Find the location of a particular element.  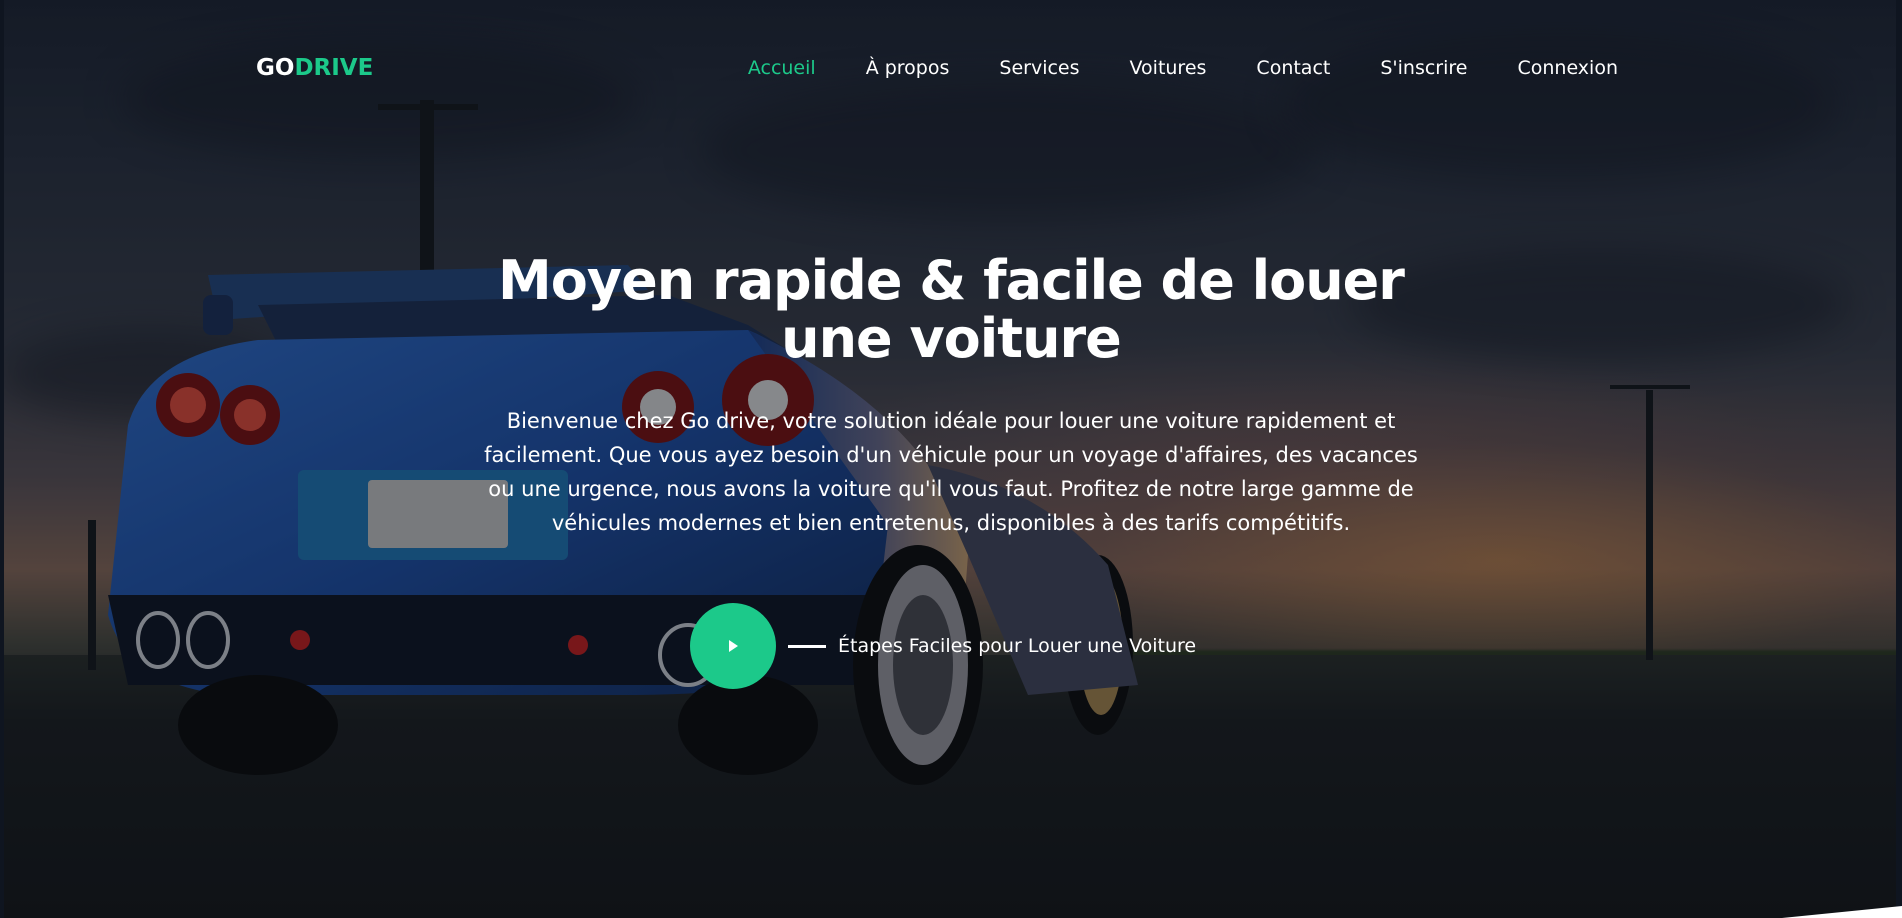

nav-item-connexion: Connexion is located at coordinates (1567, 68).